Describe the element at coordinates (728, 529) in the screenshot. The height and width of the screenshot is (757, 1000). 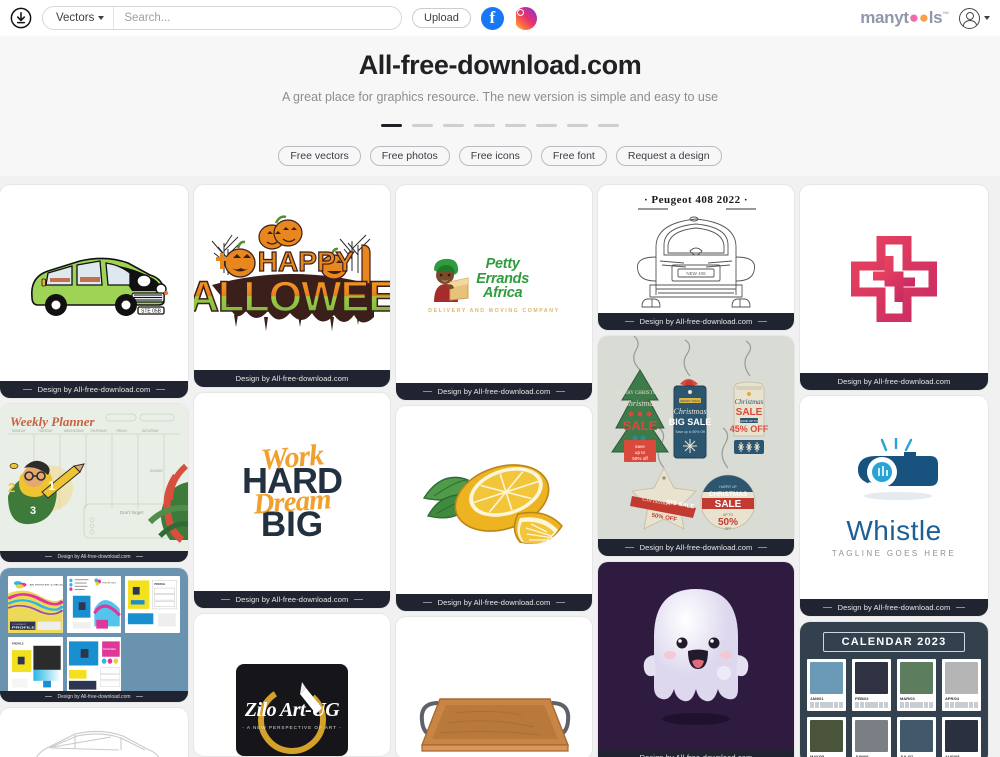
I see `svg-text: OFF` at that location.